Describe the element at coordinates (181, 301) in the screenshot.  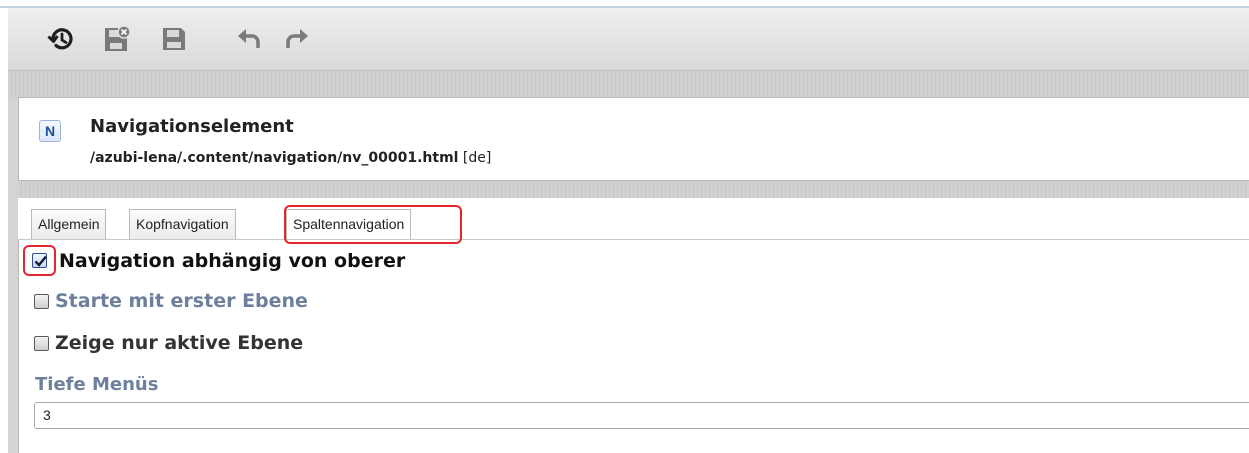
I see `option-label-starte-mit-erster-ebene: Starte mit erster Ebene` at that location.